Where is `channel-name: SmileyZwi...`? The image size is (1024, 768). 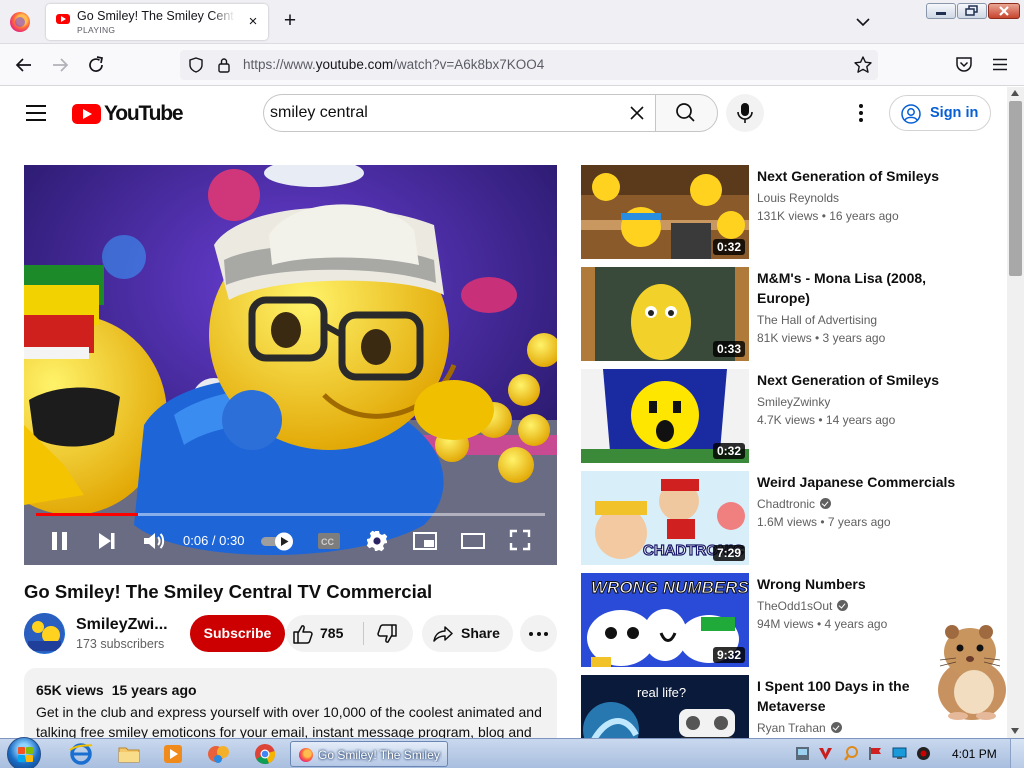
channel-name: SmileyZwi... is located at coordinates (122, 625).